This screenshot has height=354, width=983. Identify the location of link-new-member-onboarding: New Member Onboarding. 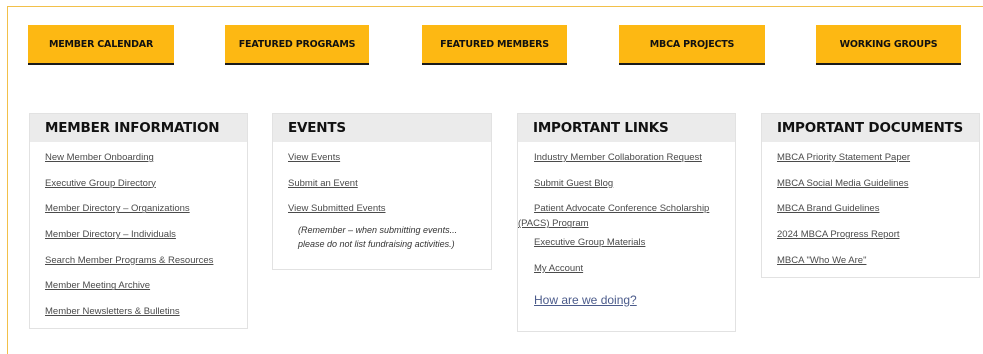
(146, 165).